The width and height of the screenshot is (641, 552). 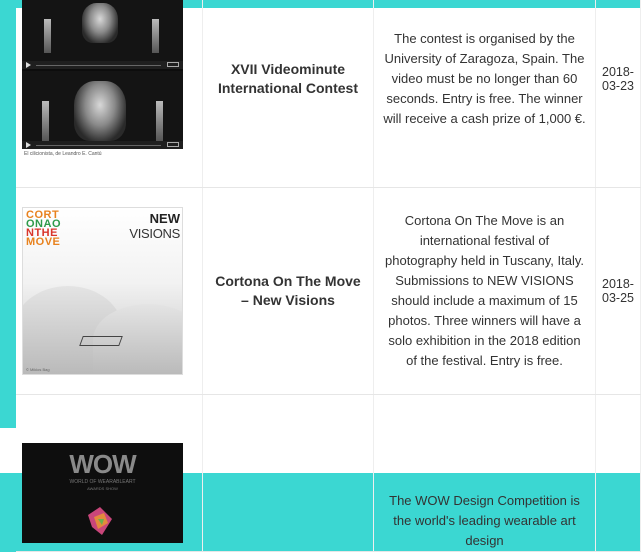 What do you see at coordinates (288, 94) in the screenshot?
I see `contest-title: XVII Videominute International Contest` at bounding box center [288, 94].